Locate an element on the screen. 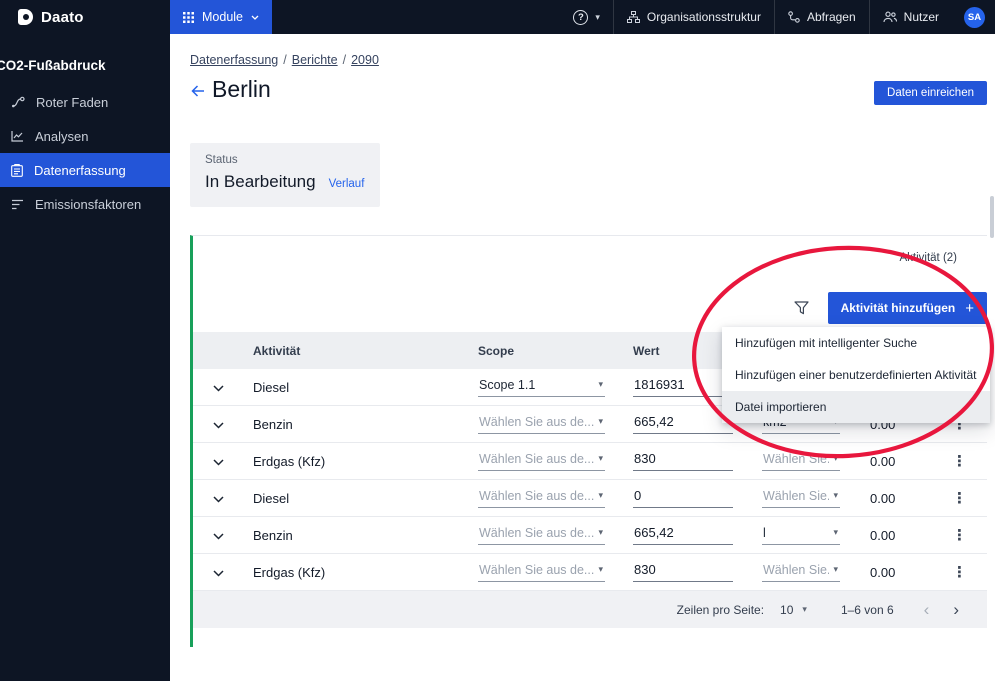 This screenshot has height=681, width=995. next-page-button: › is located at coordinates (956, 609).